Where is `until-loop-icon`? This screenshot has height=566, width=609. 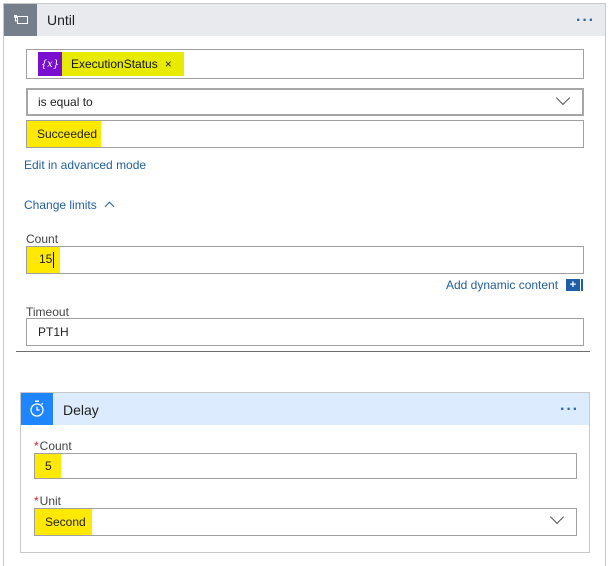
until-loop-icon is located at coordinates (20, 20).